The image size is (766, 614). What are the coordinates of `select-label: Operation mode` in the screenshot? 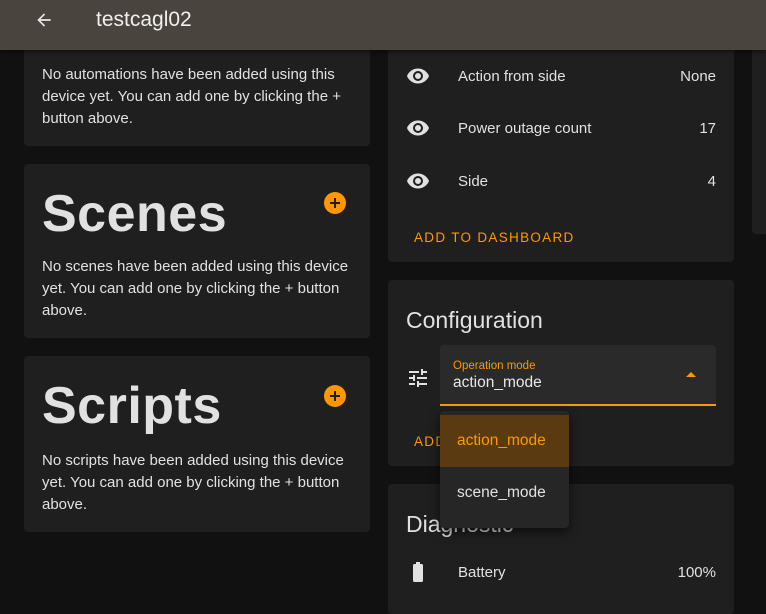 It's located at (494, 366).